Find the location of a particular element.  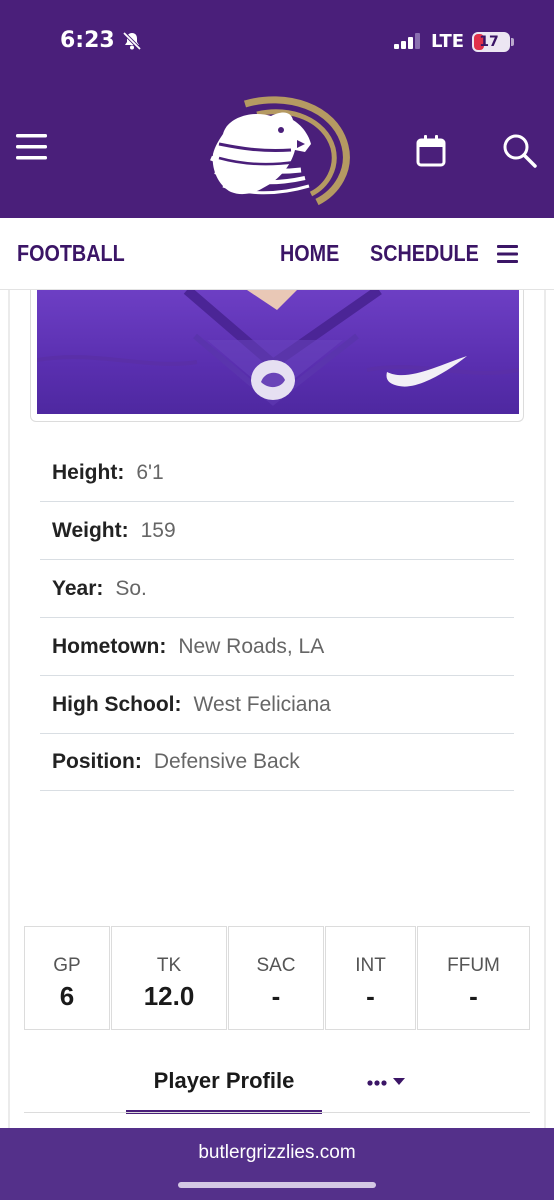

info-value: 6'1 is located at coordinates (150, 472).